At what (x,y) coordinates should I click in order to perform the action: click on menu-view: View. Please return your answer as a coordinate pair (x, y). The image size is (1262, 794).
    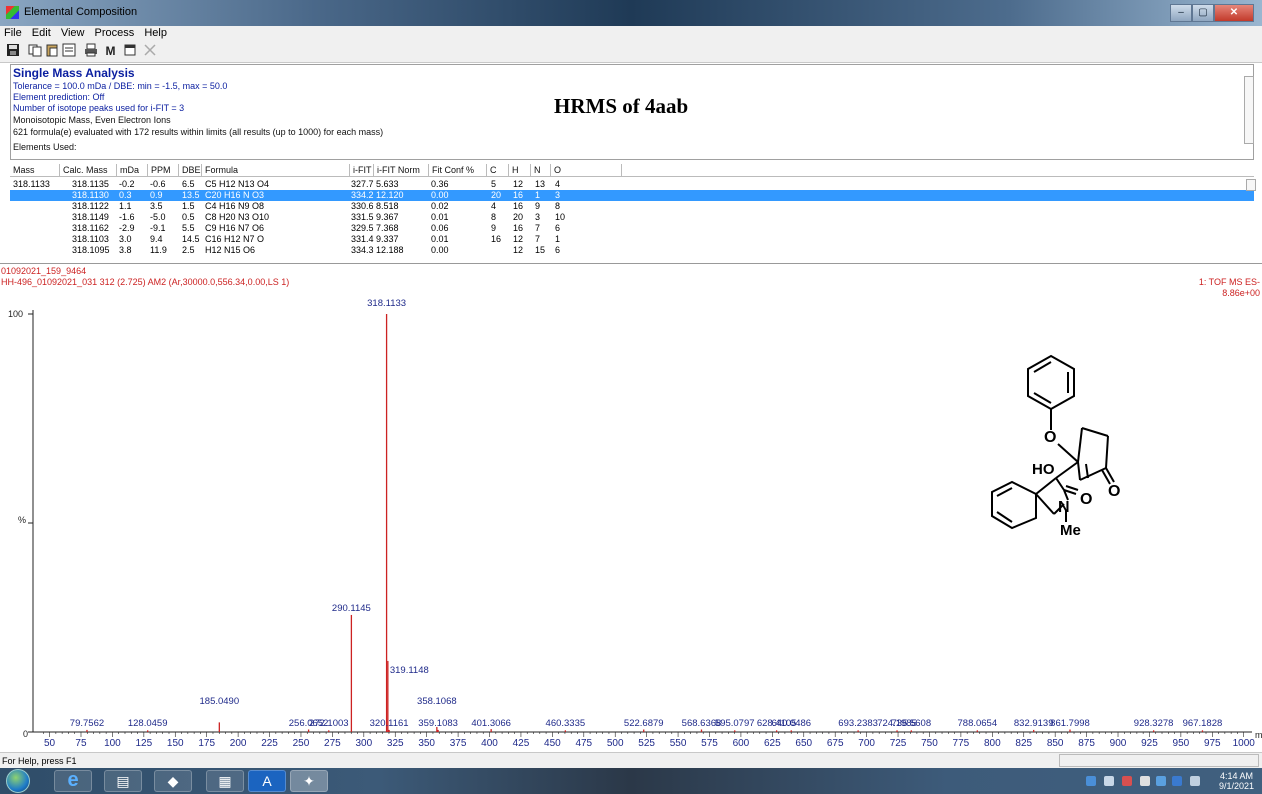
    Looking at the image, I should click on (72, 33).